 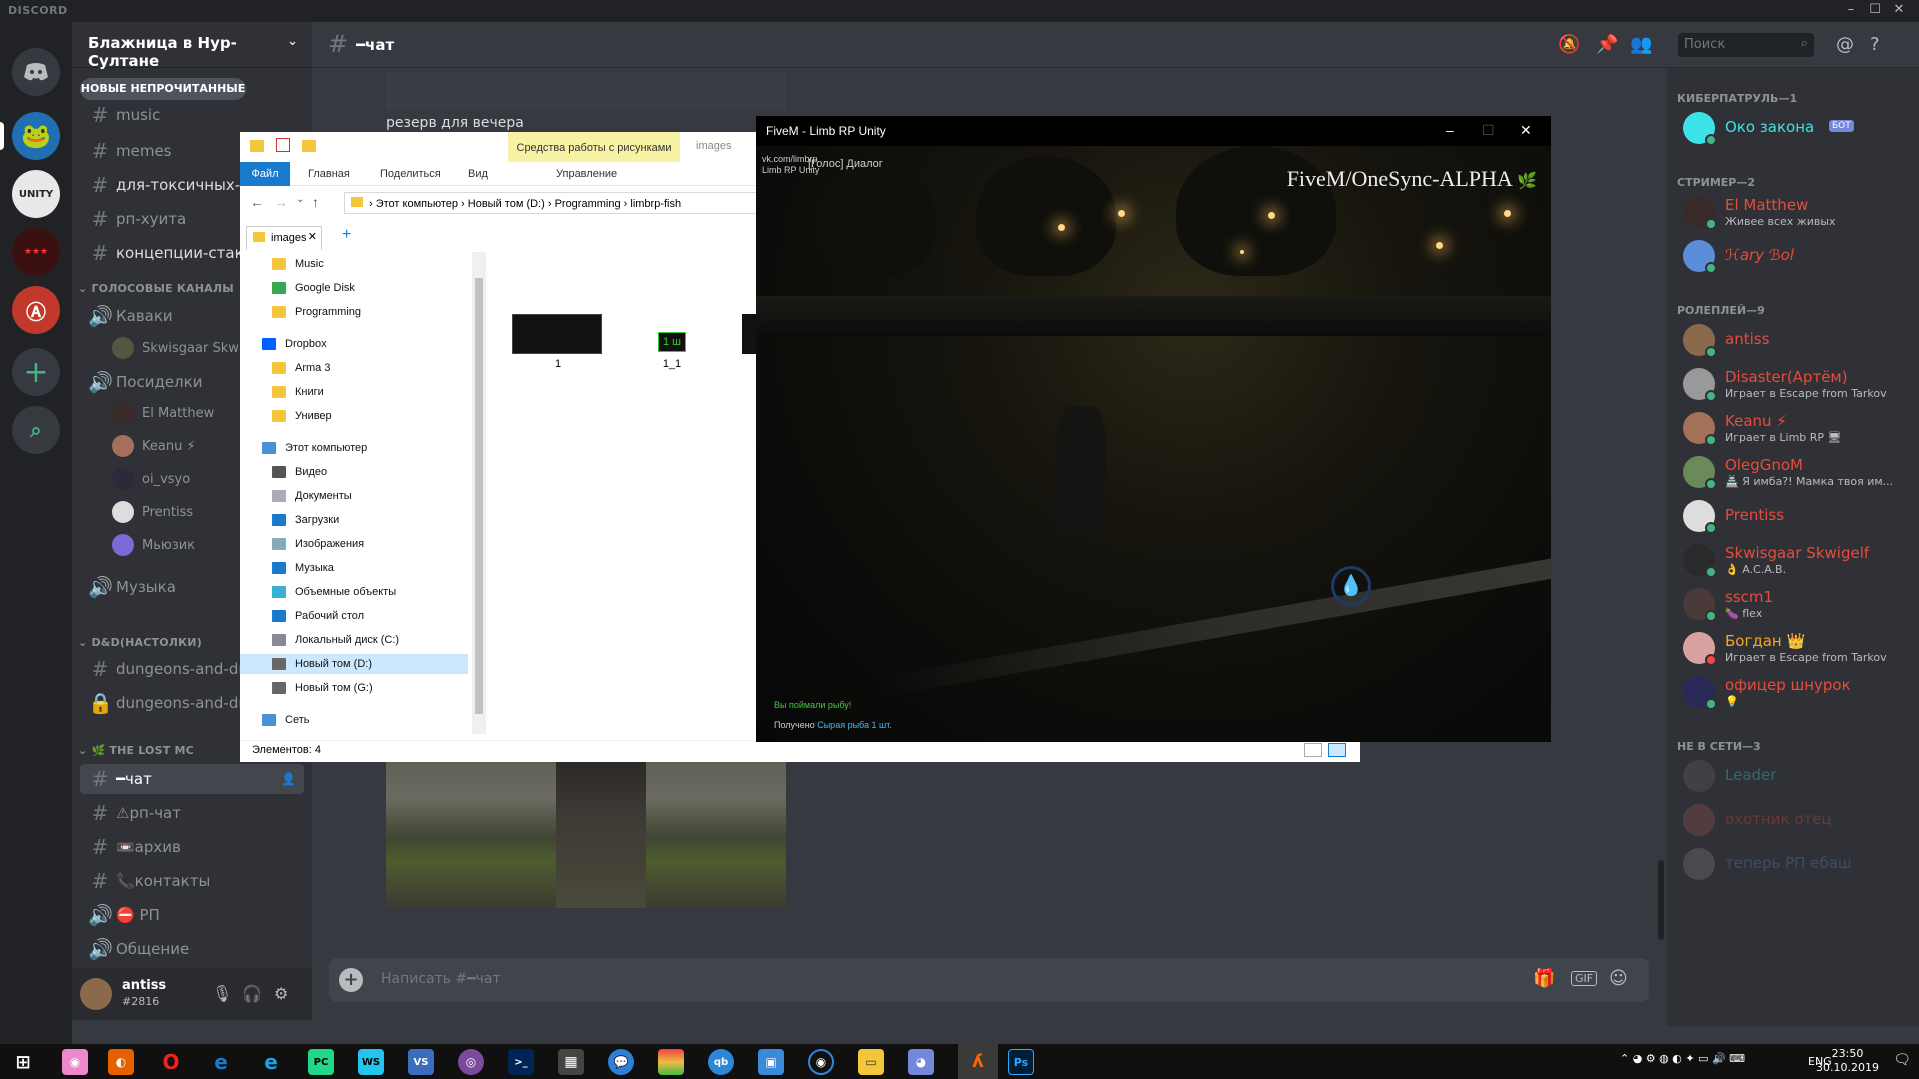 I want to click on previous-image, so click(x=586, y=91).